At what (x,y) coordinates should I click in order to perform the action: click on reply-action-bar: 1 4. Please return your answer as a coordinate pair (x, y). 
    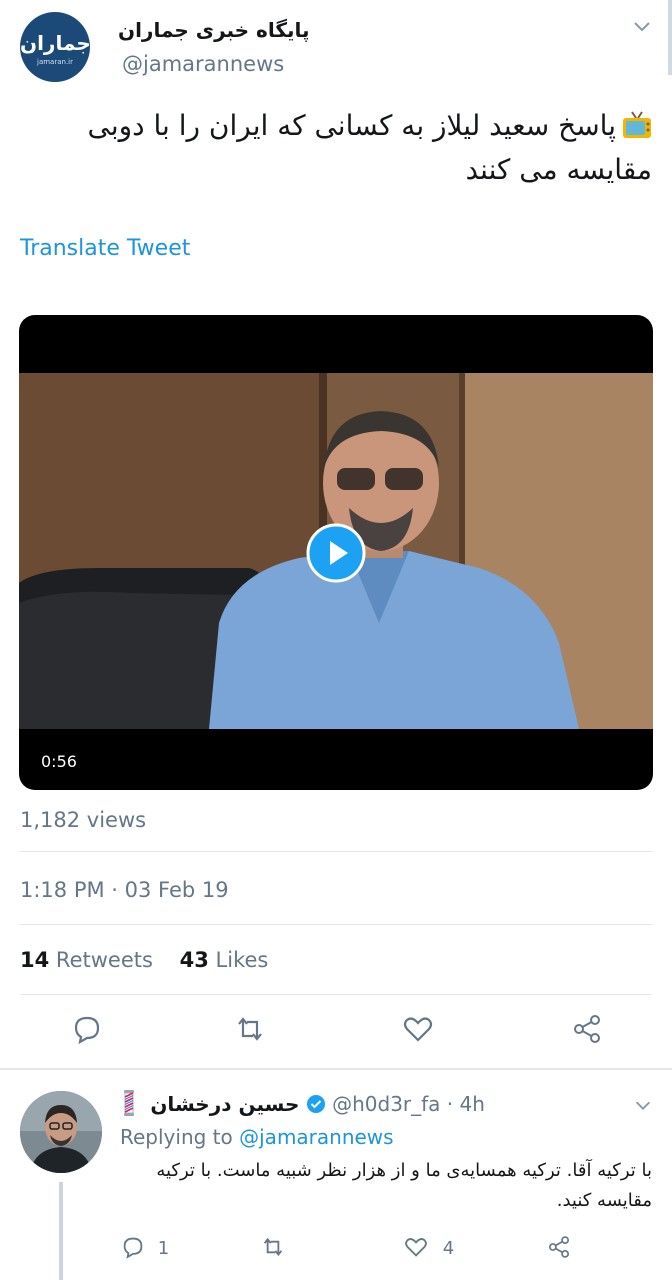
    Looking at the image, I should click on (386, 1249).